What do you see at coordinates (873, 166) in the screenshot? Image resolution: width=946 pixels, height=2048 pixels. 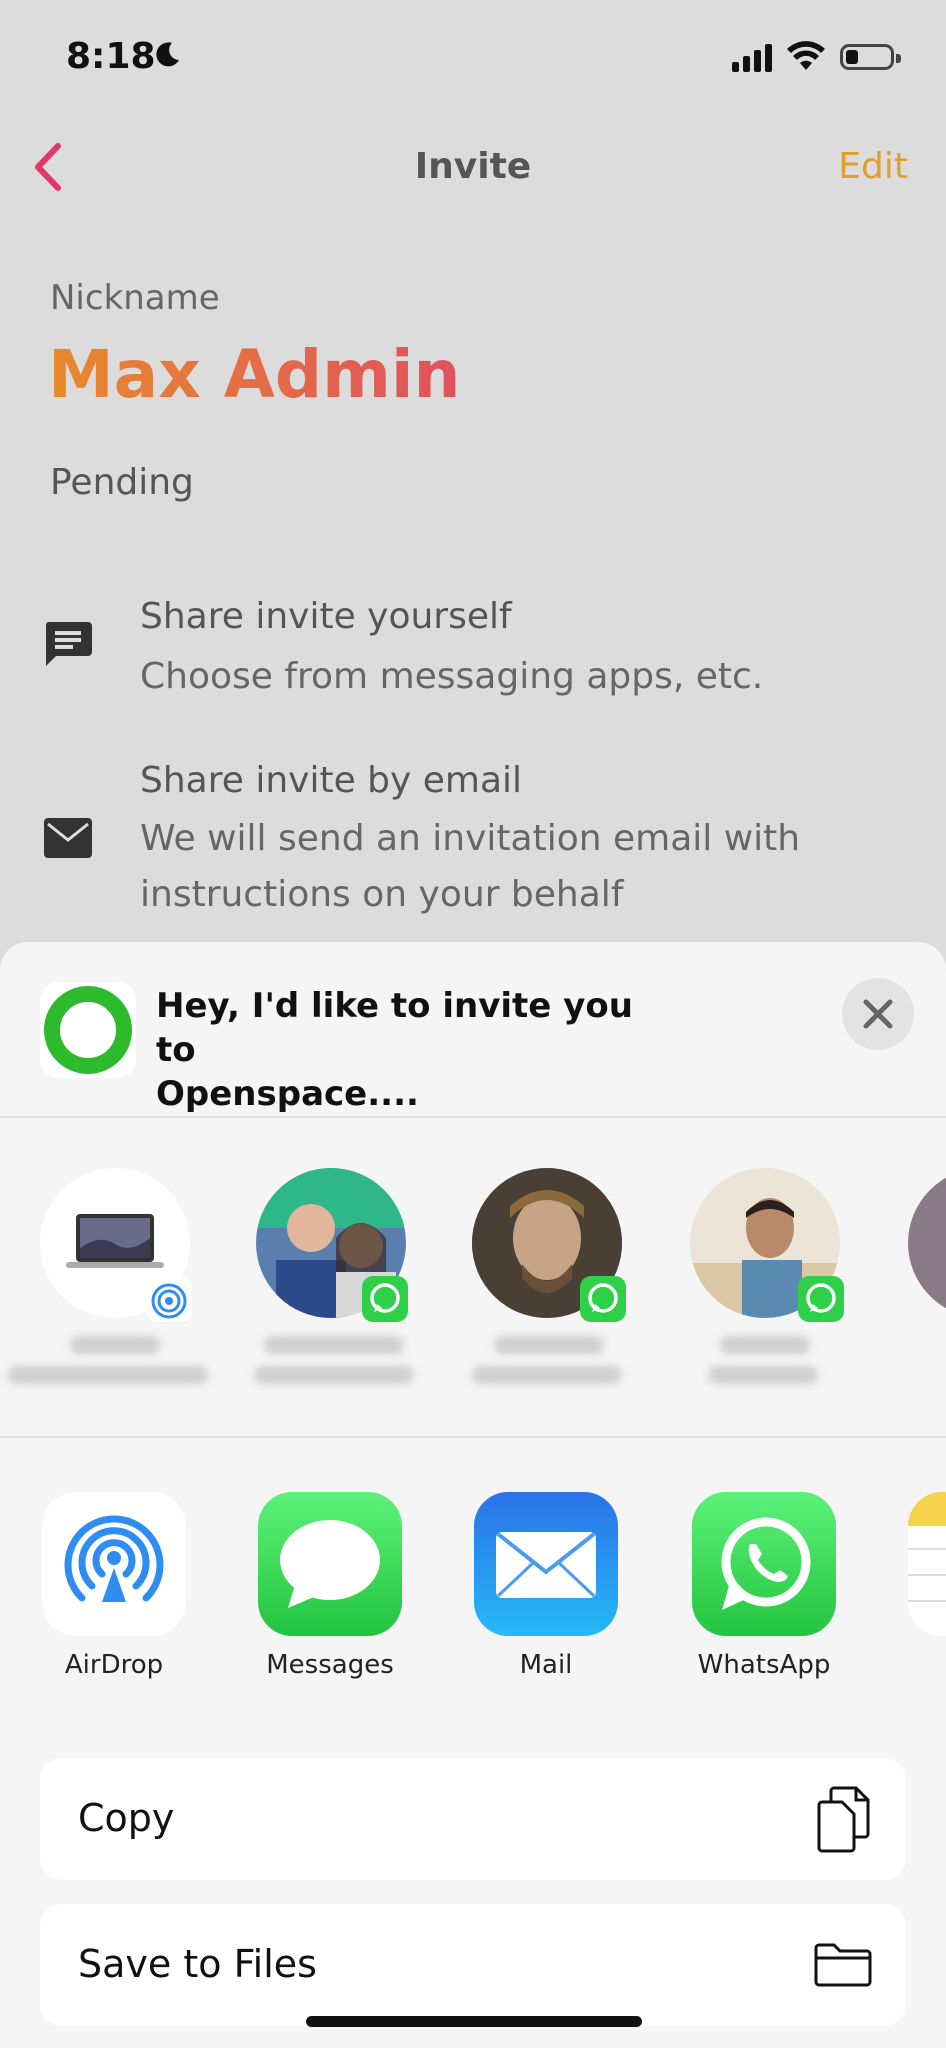 I see `edit-button: Edit` at bounding box center [873, 166].